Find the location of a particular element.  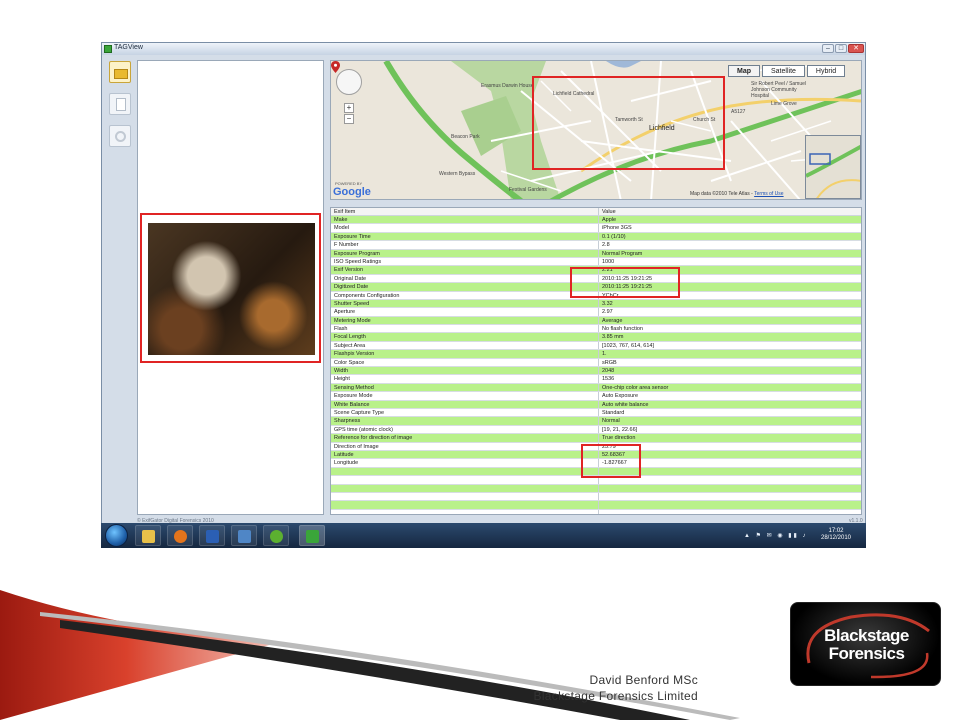

word-icon is located at coordinates (212, 536).